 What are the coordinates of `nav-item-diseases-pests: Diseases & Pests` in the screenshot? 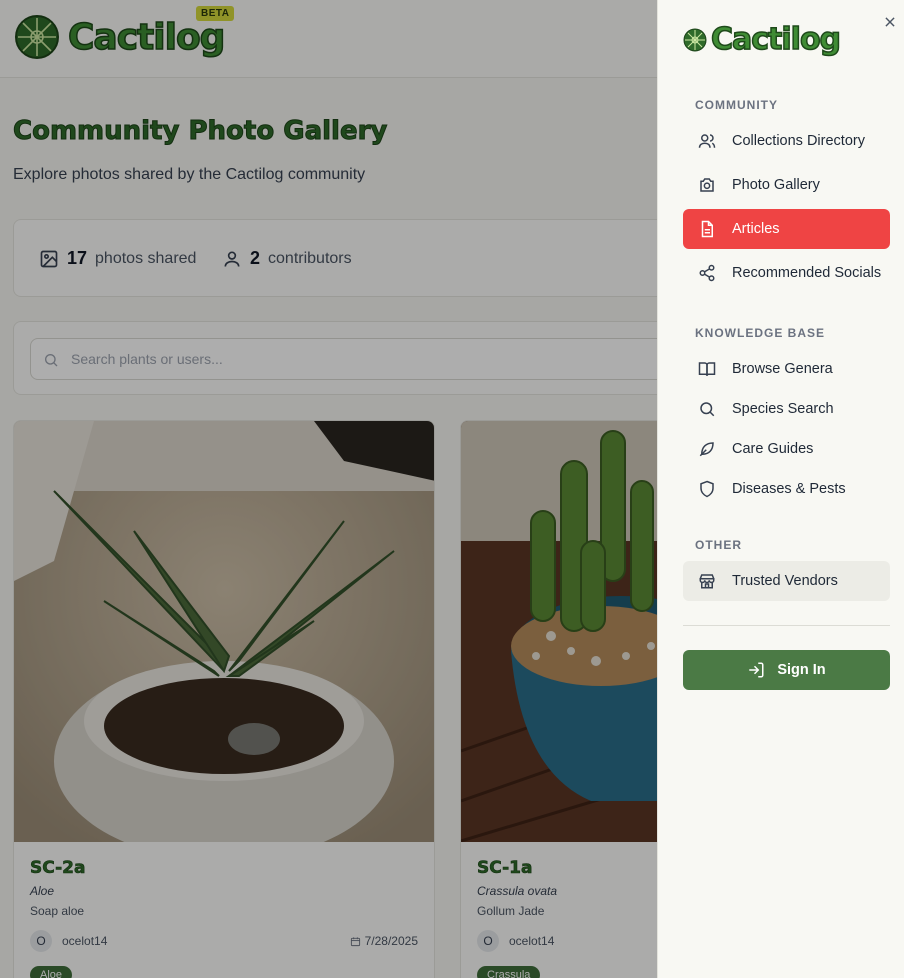 It's located at (786, 489).